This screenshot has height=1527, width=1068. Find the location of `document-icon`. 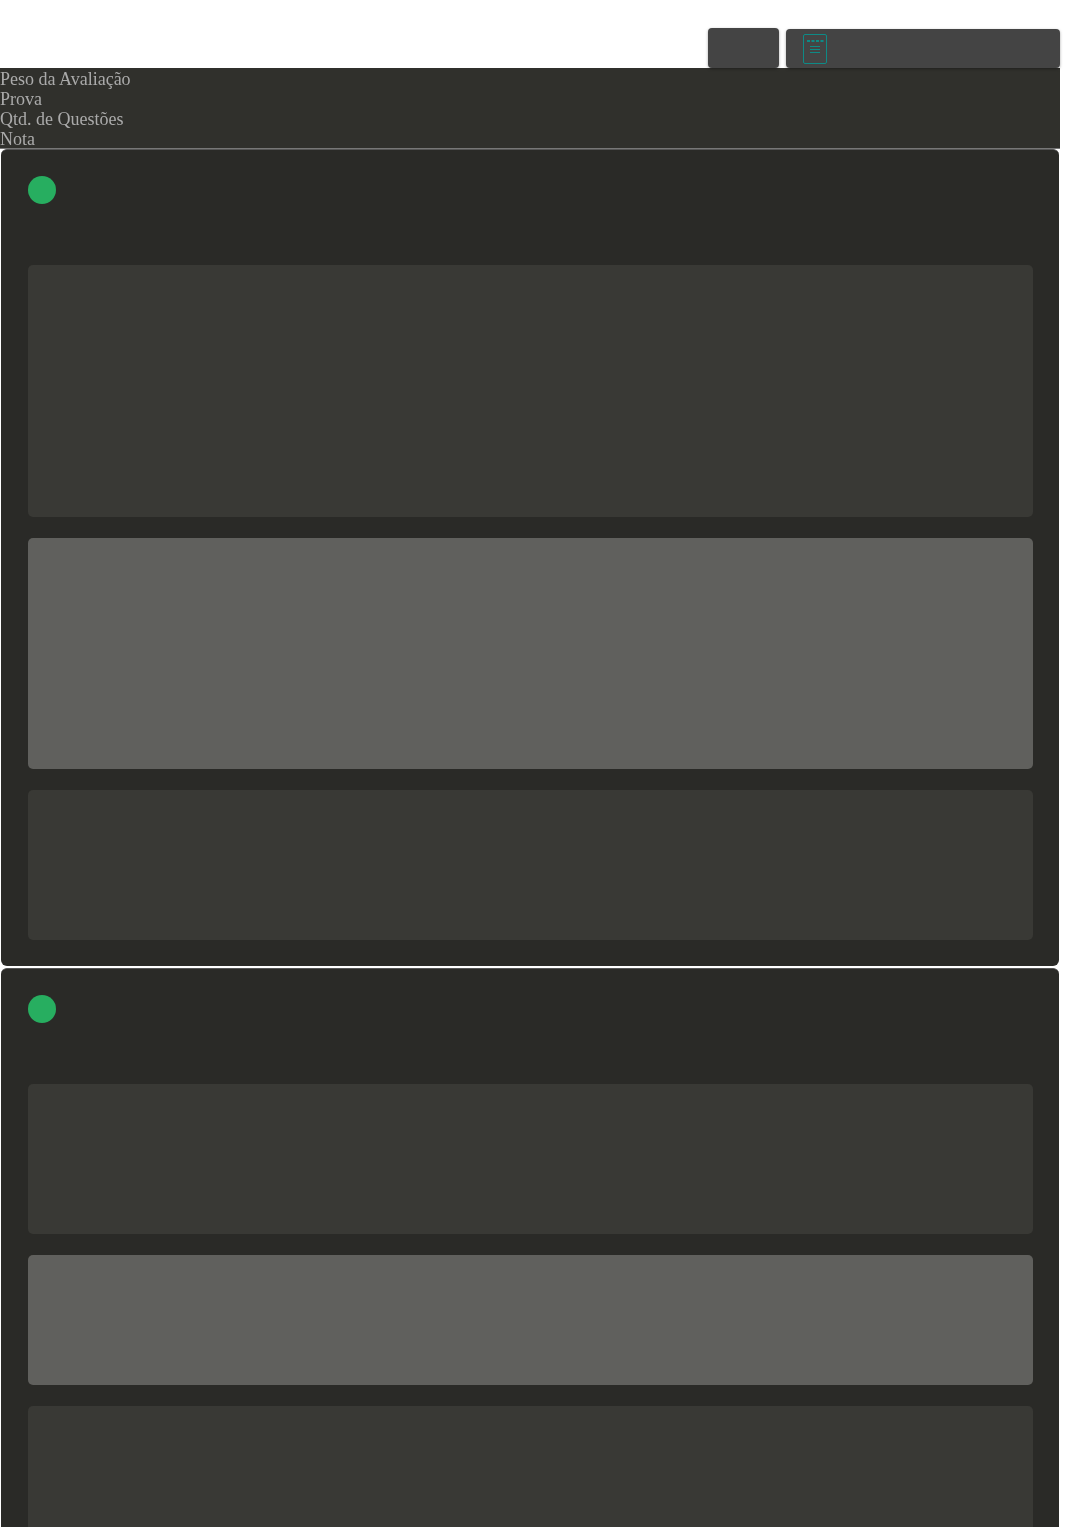

document-icon is located at coordinates (815, 48).